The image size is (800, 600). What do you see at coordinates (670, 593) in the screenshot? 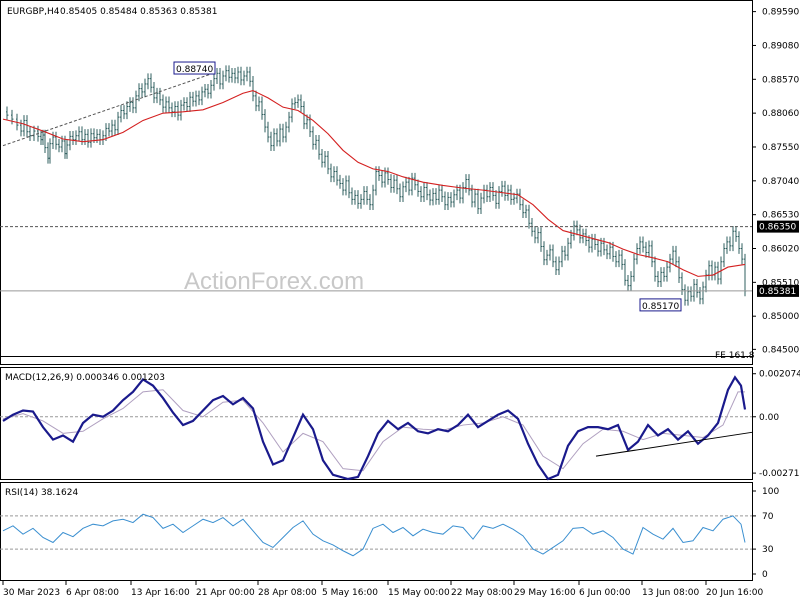
I see `time-tick-label: 13 Jun 08:00` at bounding box center [670, 593].